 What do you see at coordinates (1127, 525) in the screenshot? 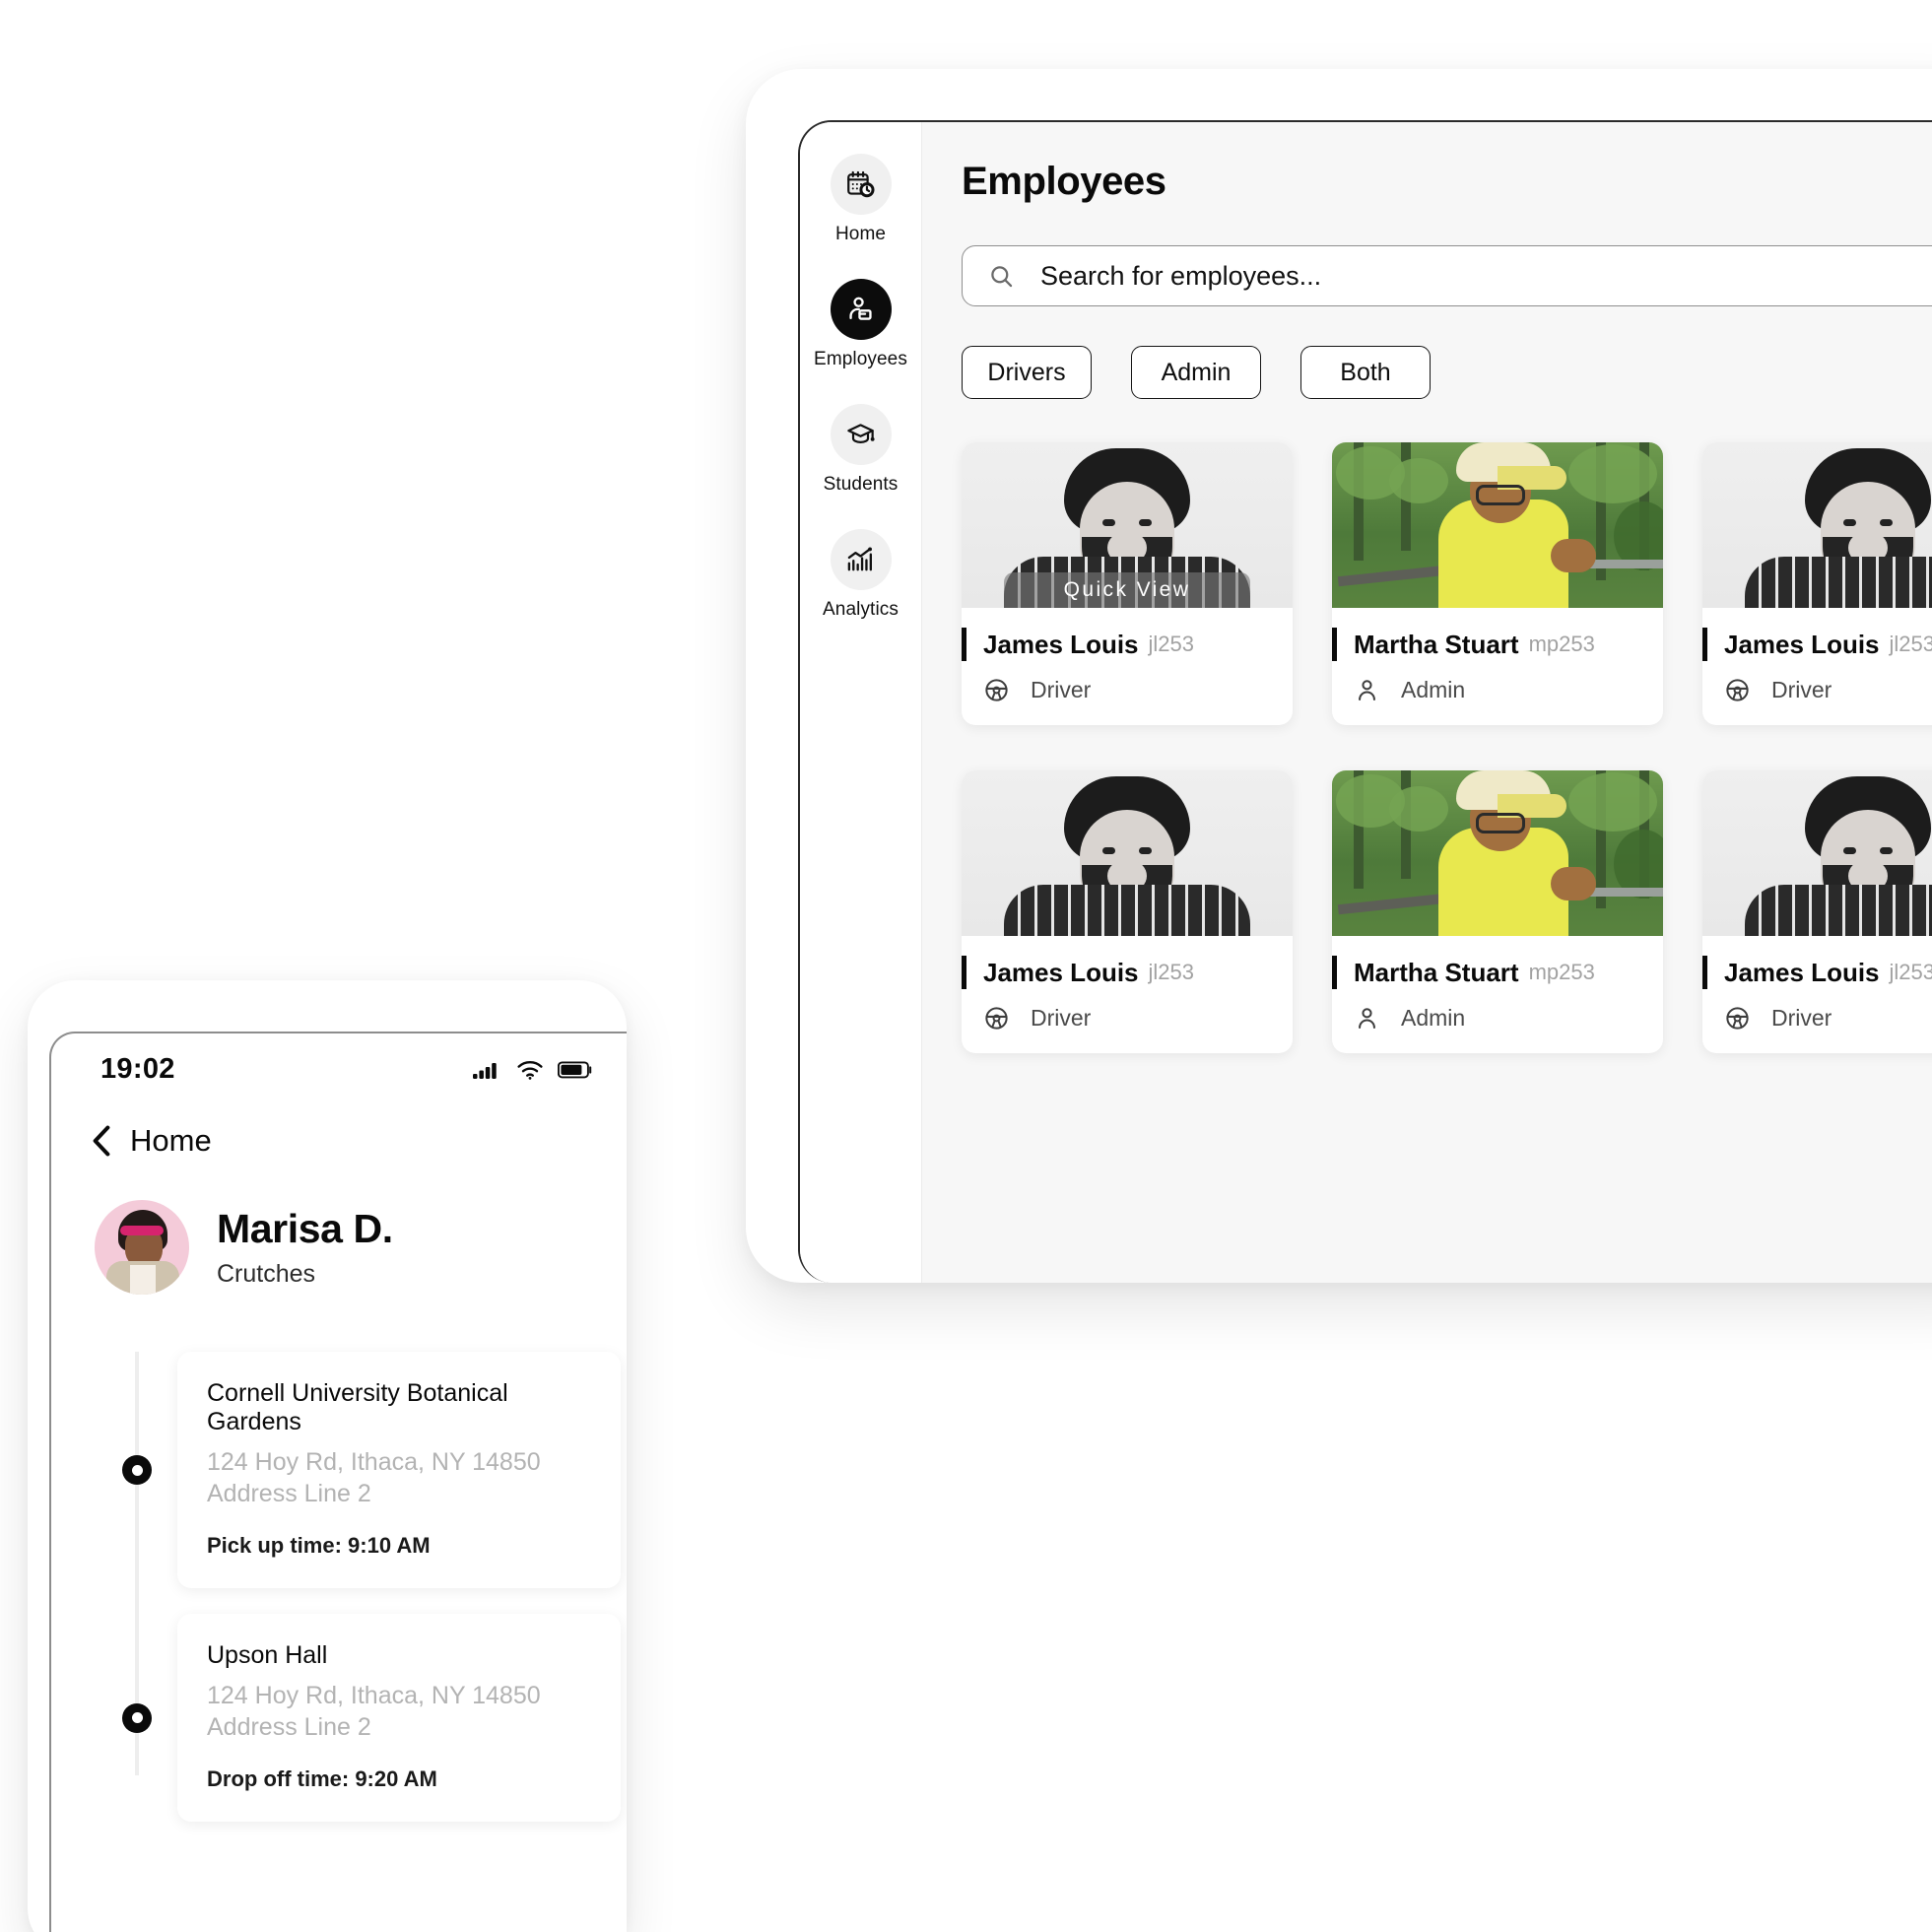
I see `employee-photo: Quick View` at bounding box center [1127, 525].